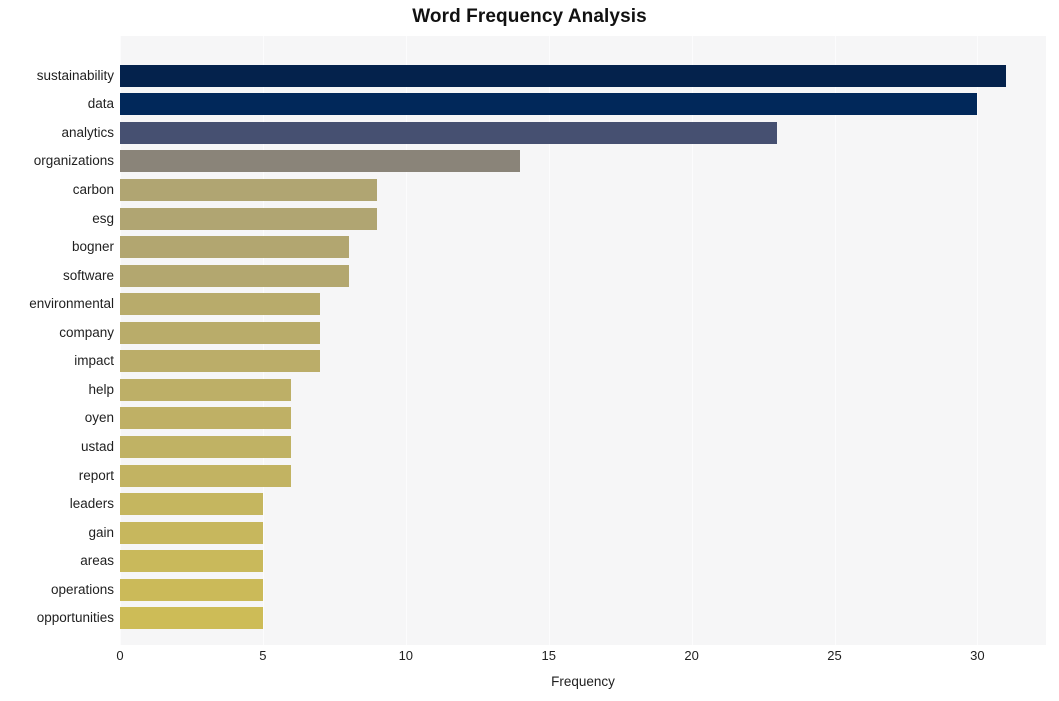 This screenshot has width=1059, height=701. Describe the element at coordinates (87, 132) in the screenshot. I see `y-axis-label: analytics` at that location.